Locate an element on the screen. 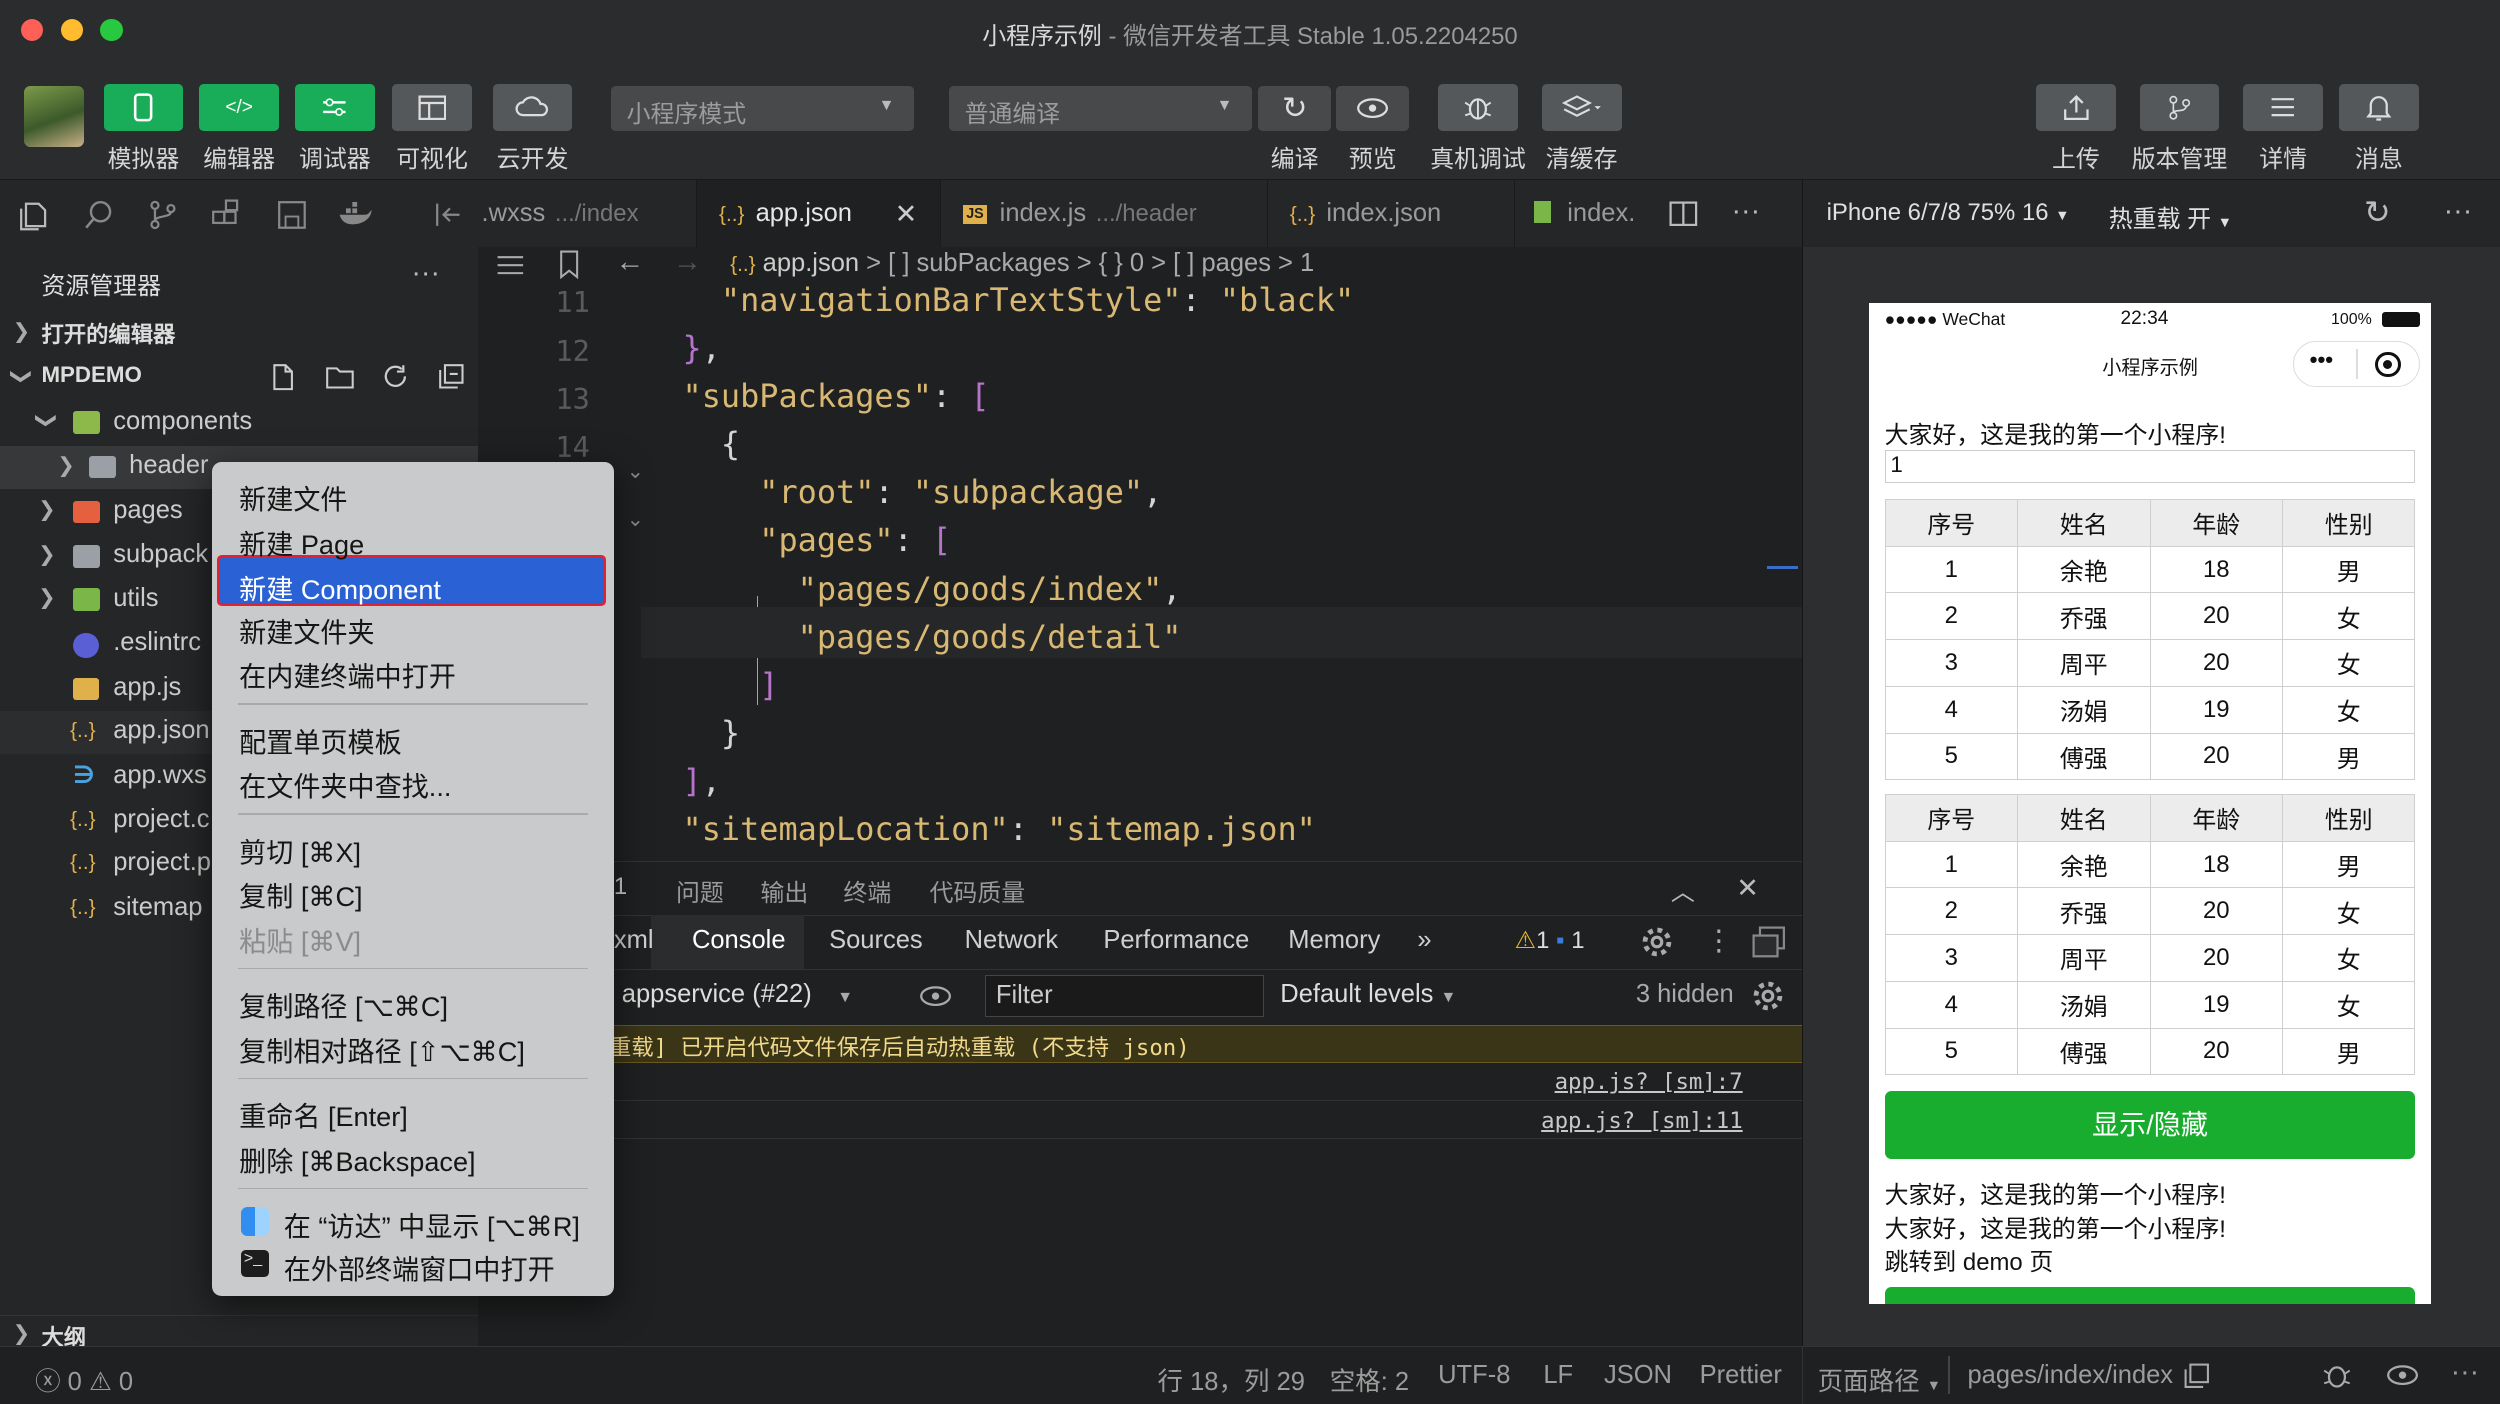 Image resolution: width=2500 pixels, height=1404 pixels. breadcrumb-item: { } 0 is located at coordinates (1121, 263).